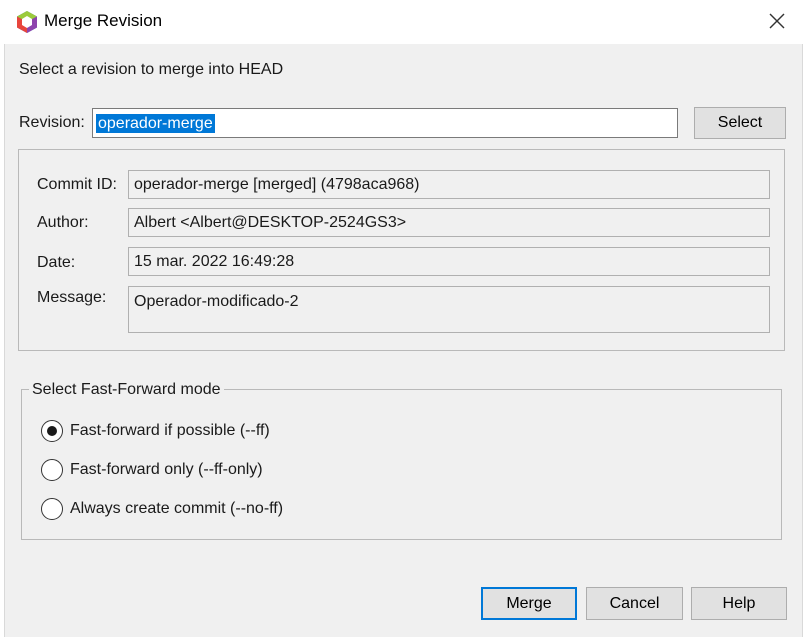  What do you see at coordinates (155, 123) in the screenshot?
I see `revision-input-value: operador-merge` at bounding box center [155, 123].